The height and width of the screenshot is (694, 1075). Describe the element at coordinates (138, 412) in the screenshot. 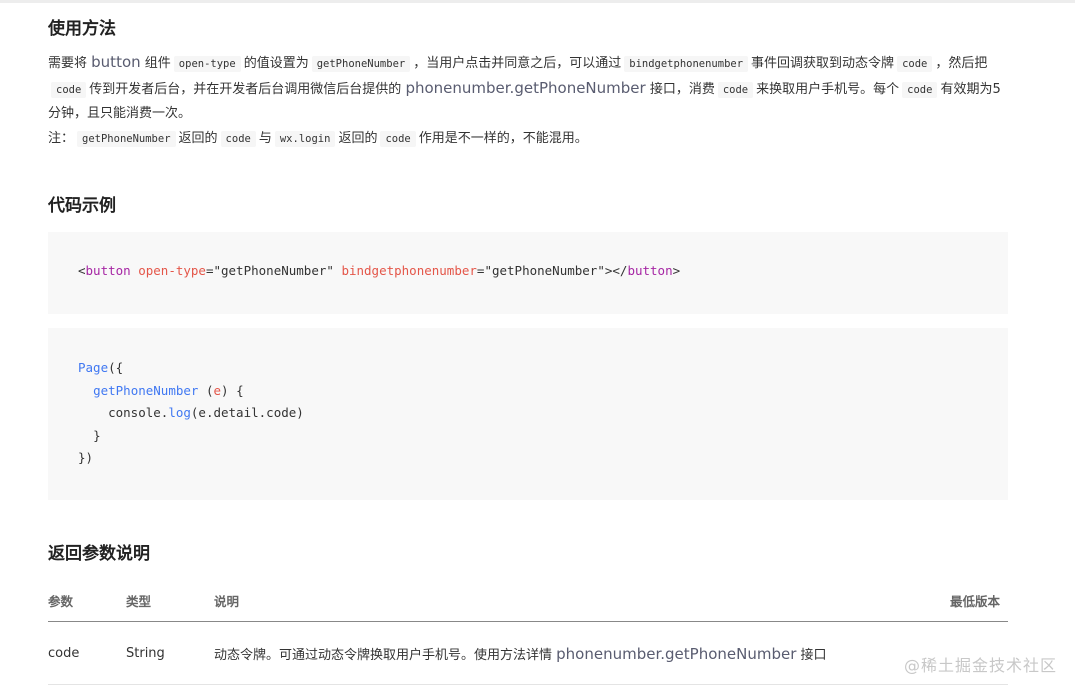

I see `code-token: console.` at that location.